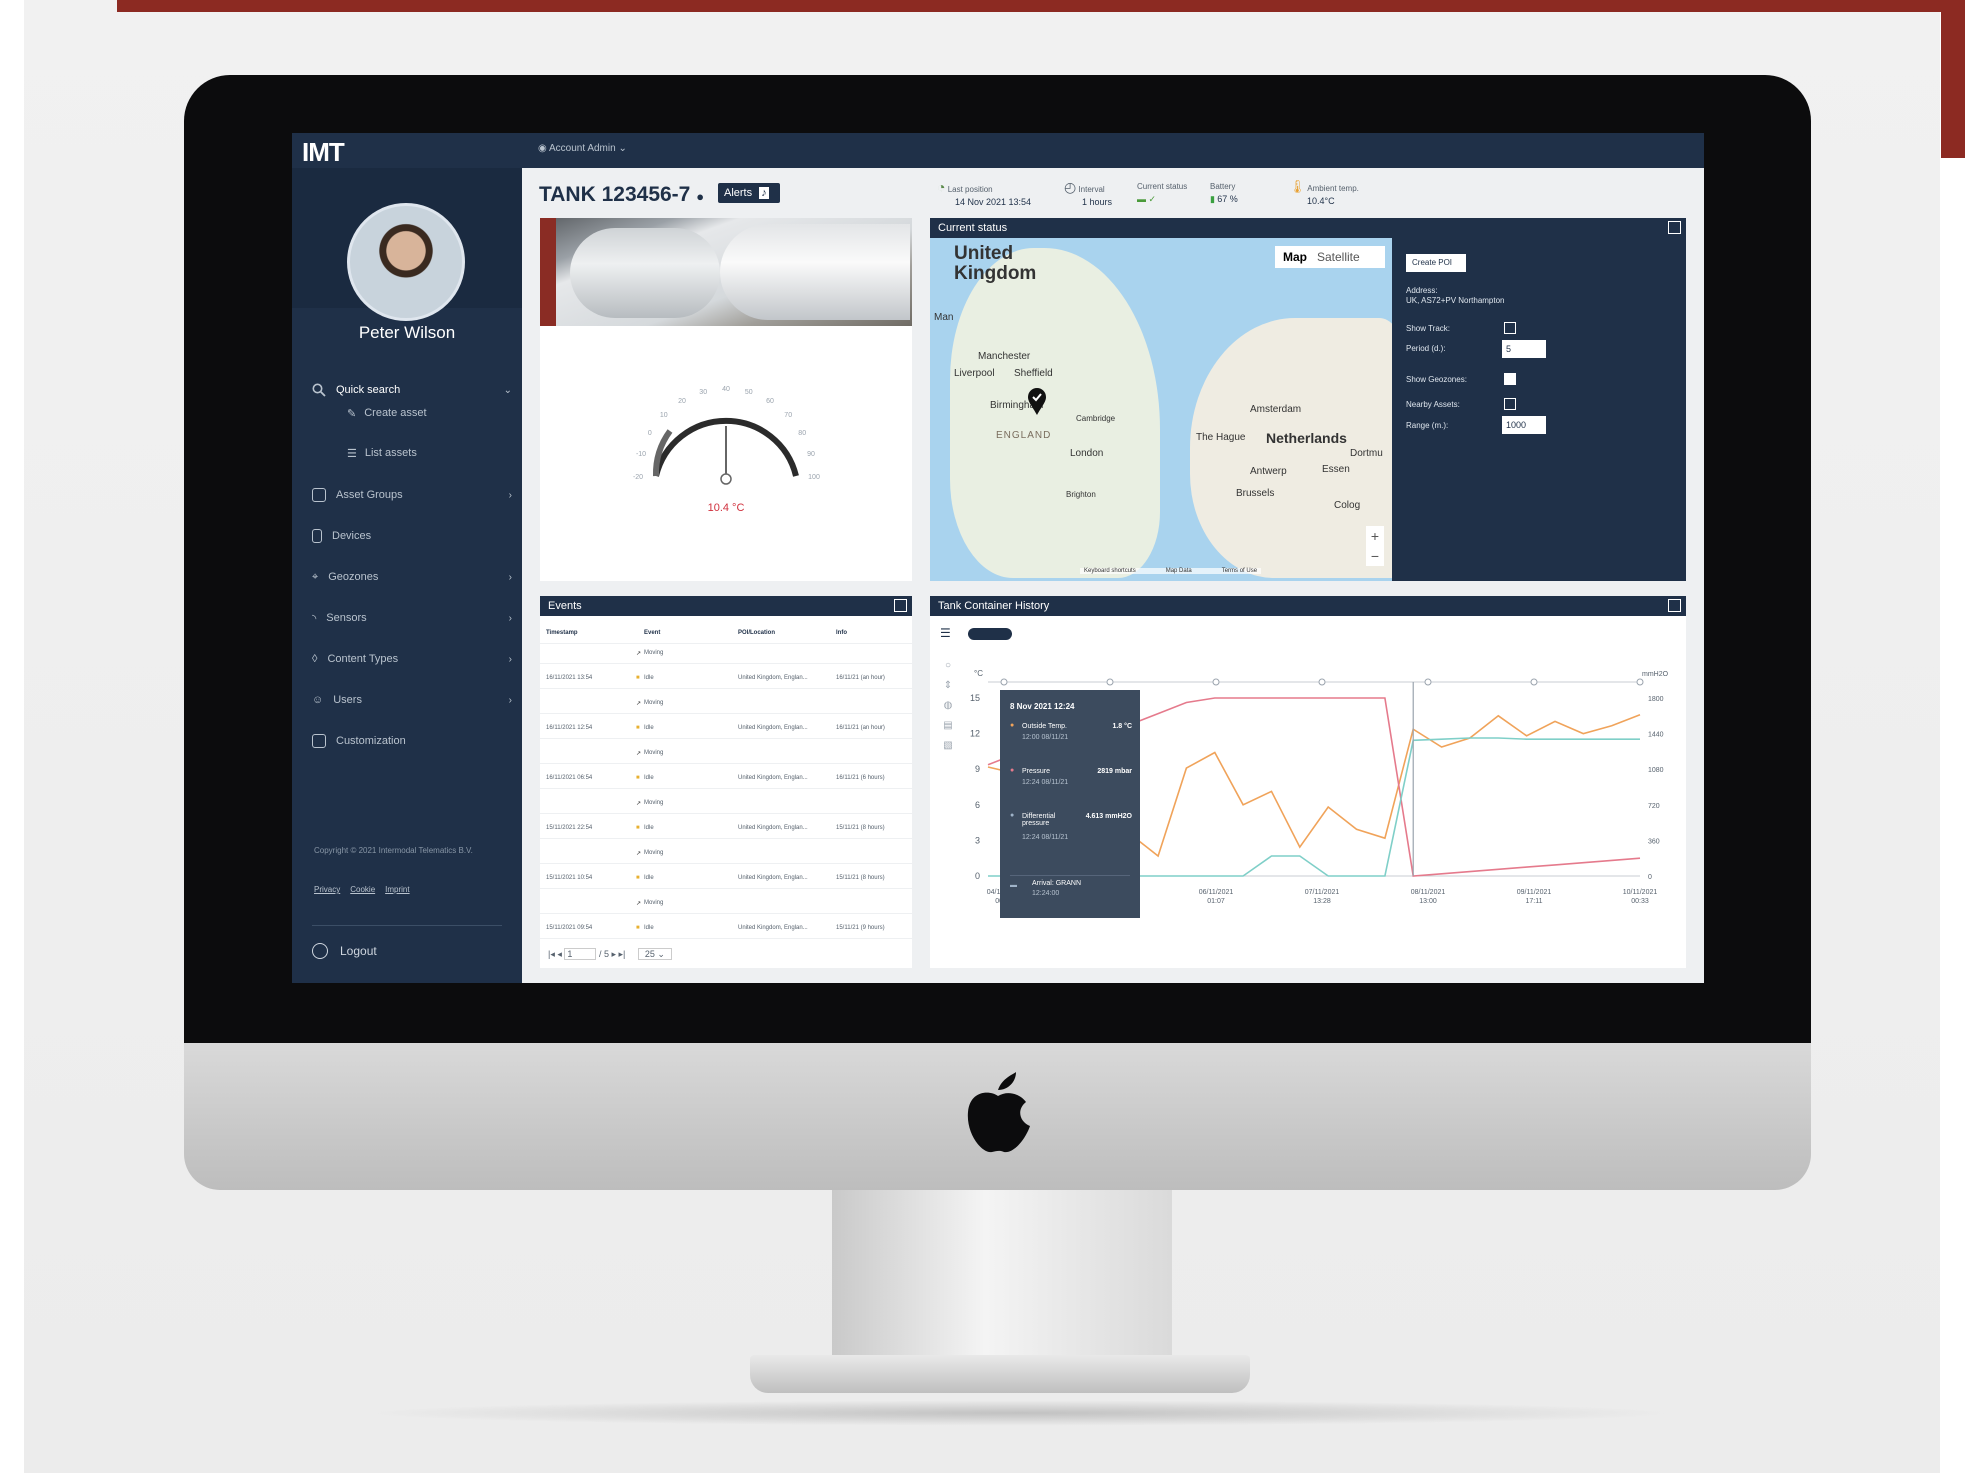  What do you see at coordinates (317, 536) in the screenshot?
I see `device-icon` at bounding box center [317, 536].